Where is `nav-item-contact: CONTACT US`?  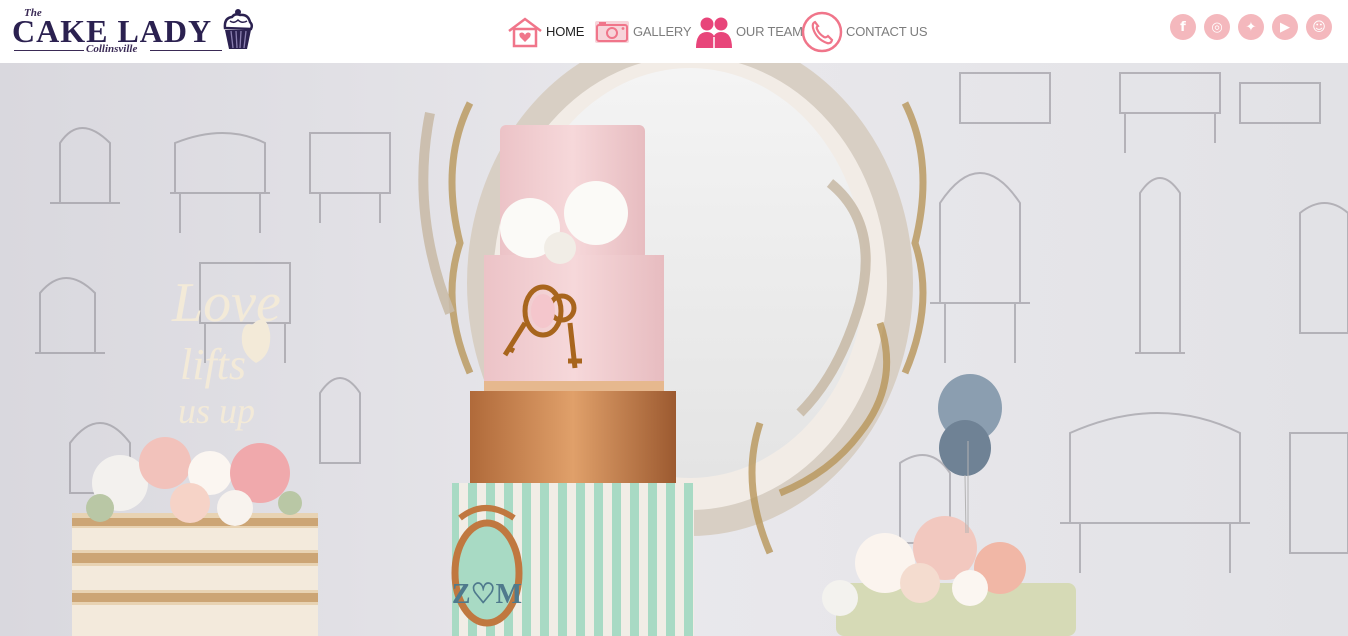 nav-item-contact: CONTACT US is located at coordinates (864, 31).